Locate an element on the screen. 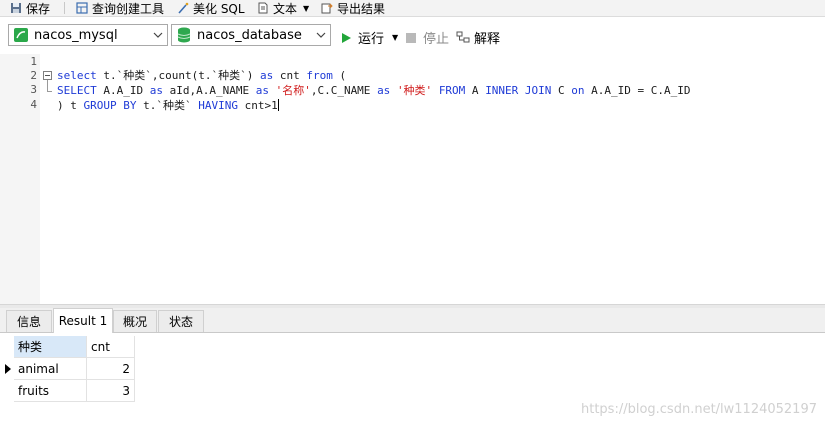 The image size is (825, 430). magic-wand-icon is located at coordinates (183, 8).